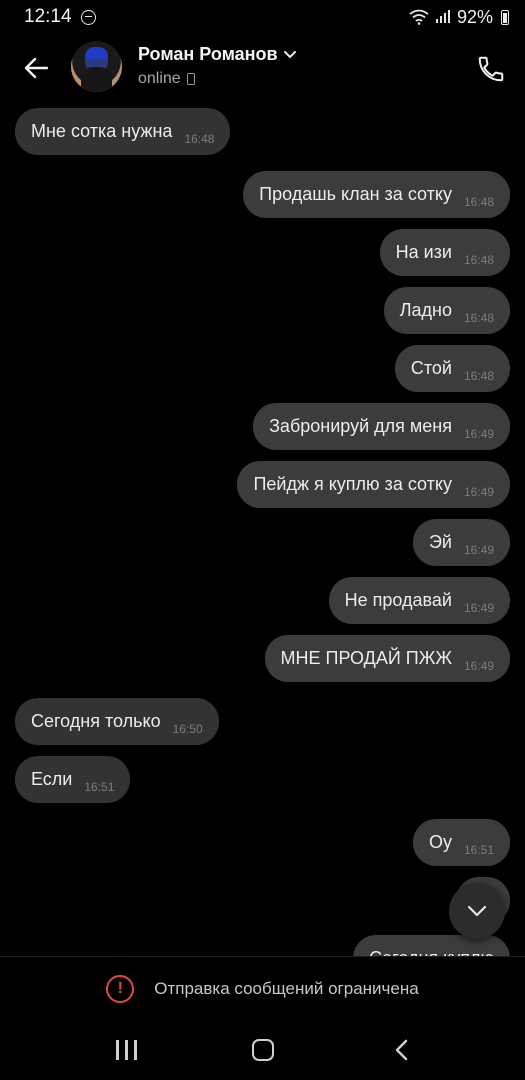  I want to click on message-bubble: Продашь клан за сотку 16:48, so click(376, 194).